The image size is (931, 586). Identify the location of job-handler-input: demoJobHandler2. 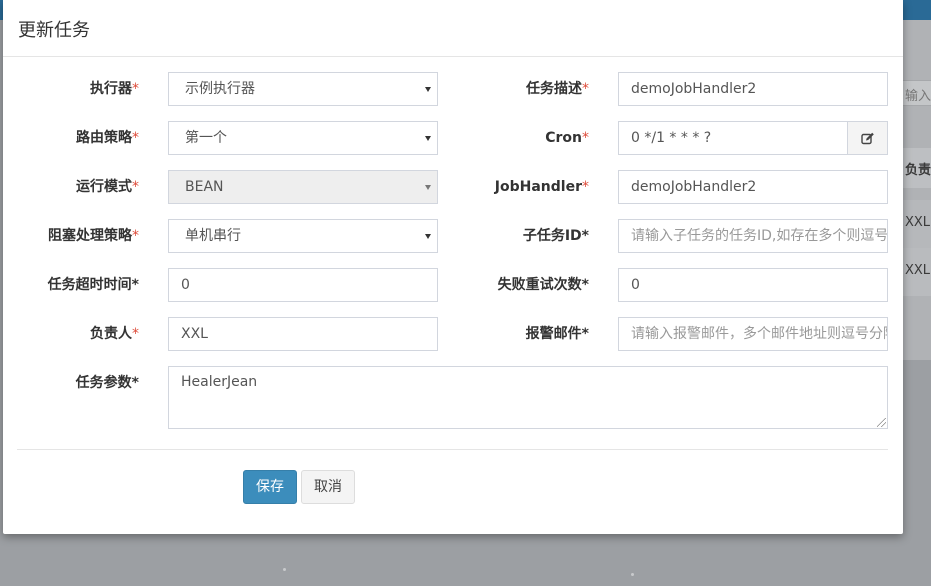
(753, 187).